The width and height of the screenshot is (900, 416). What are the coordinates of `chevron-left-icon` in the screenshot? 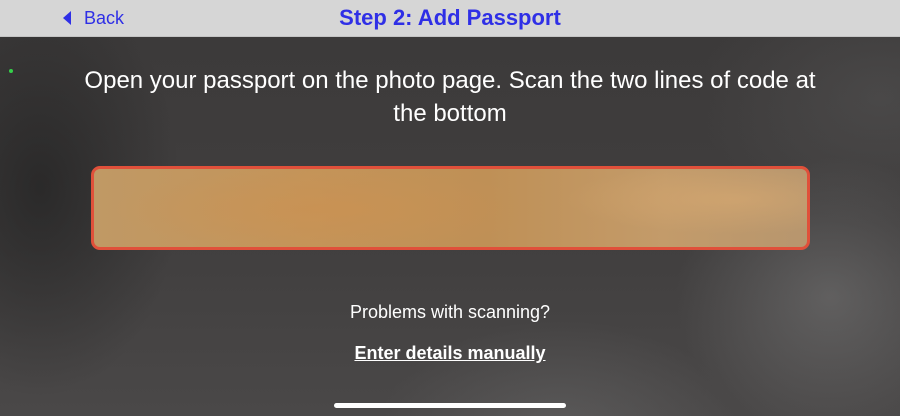 It's located at (67, 18).